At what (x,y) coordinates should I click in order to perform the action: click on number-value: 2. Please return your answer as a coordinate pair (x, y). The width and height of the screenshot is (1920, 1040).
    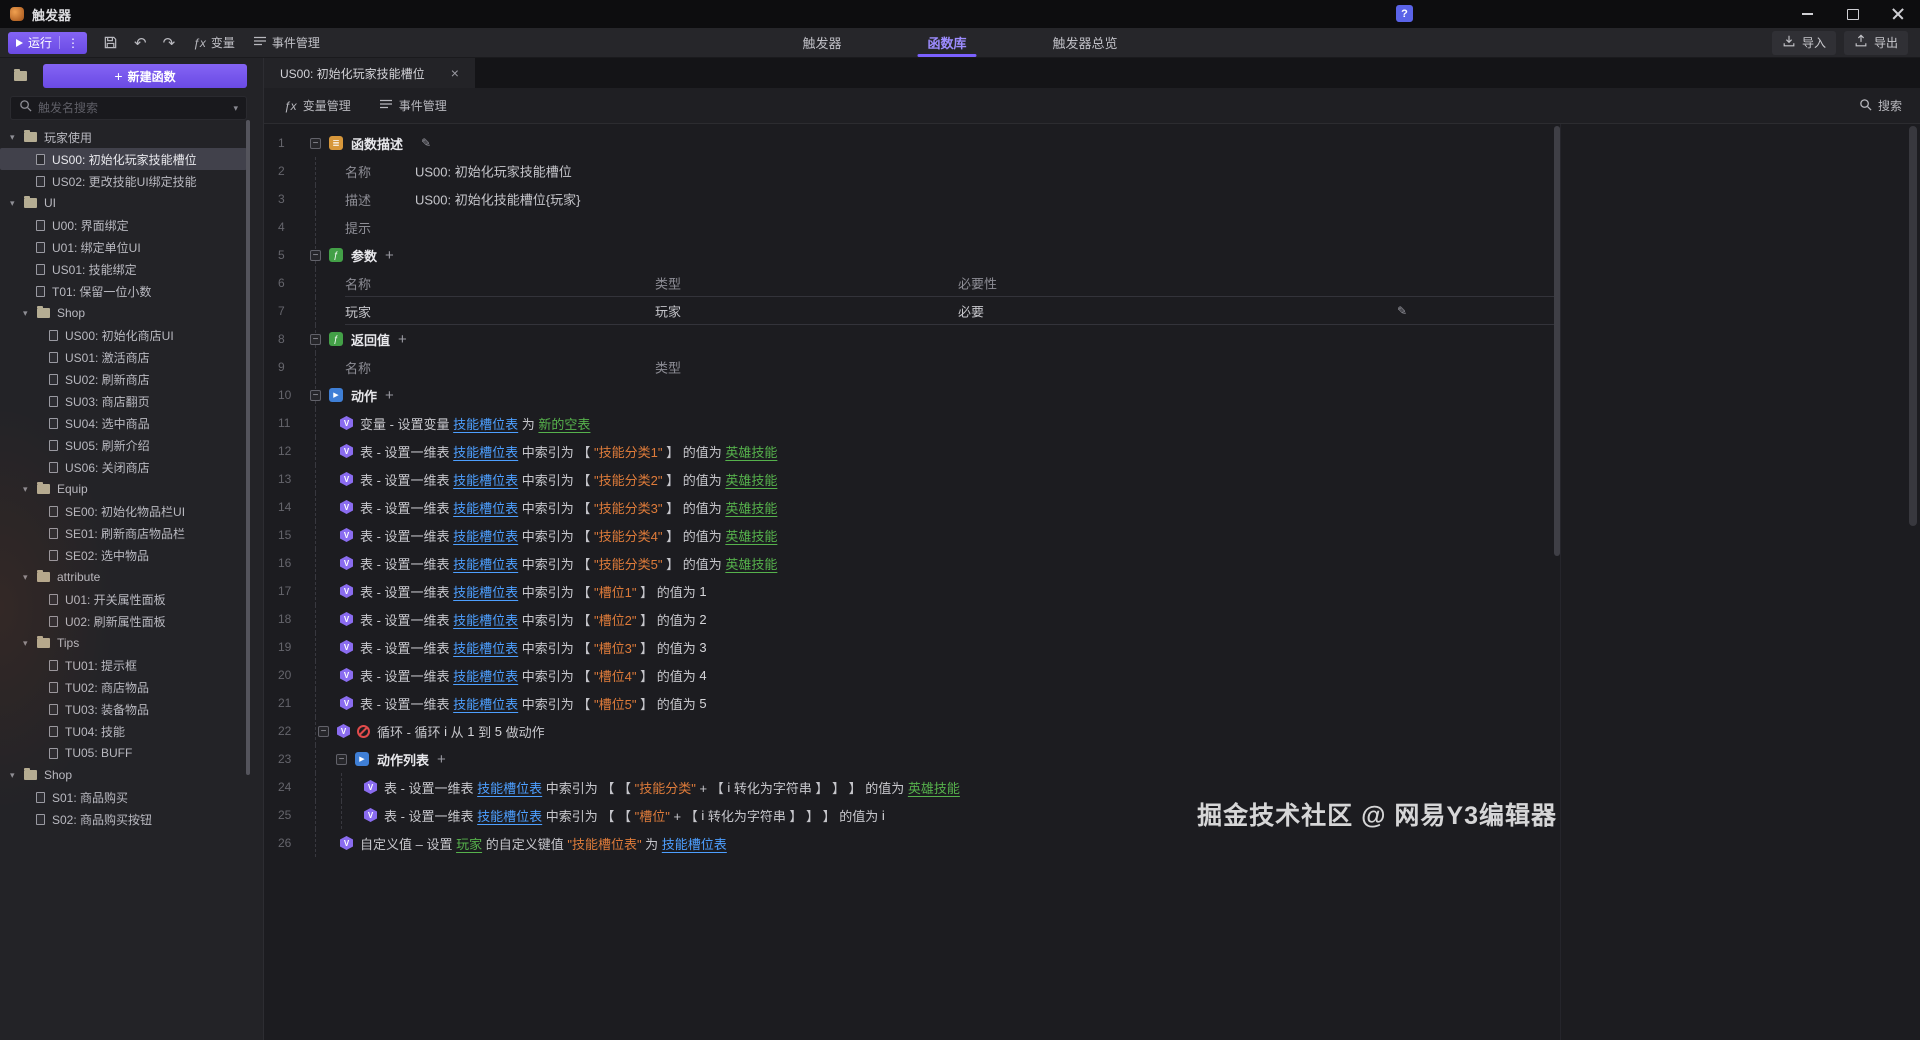
    Looking at the image, I should click on (702, 619).